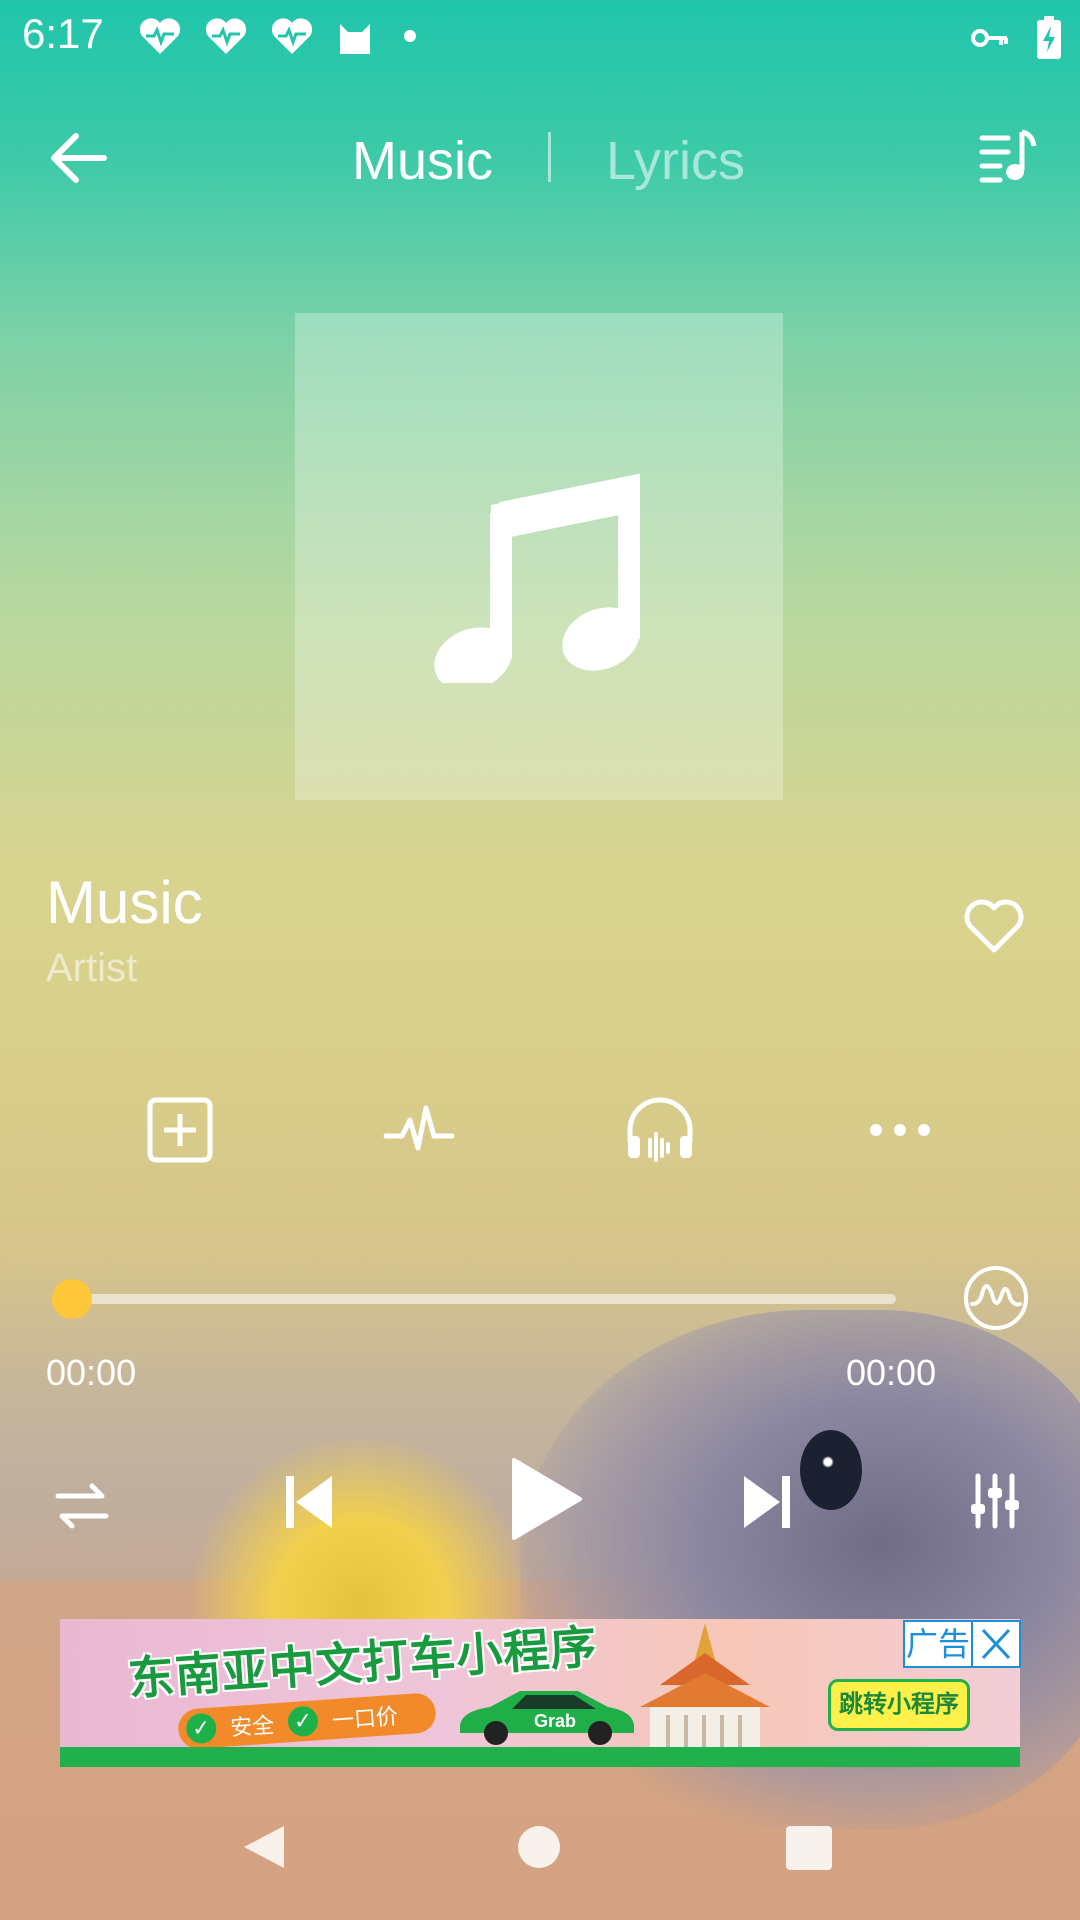  What do you see at coordinates (355, 38) in the screenshot?
I see `cat-icon` at bounding box center [355, 38].